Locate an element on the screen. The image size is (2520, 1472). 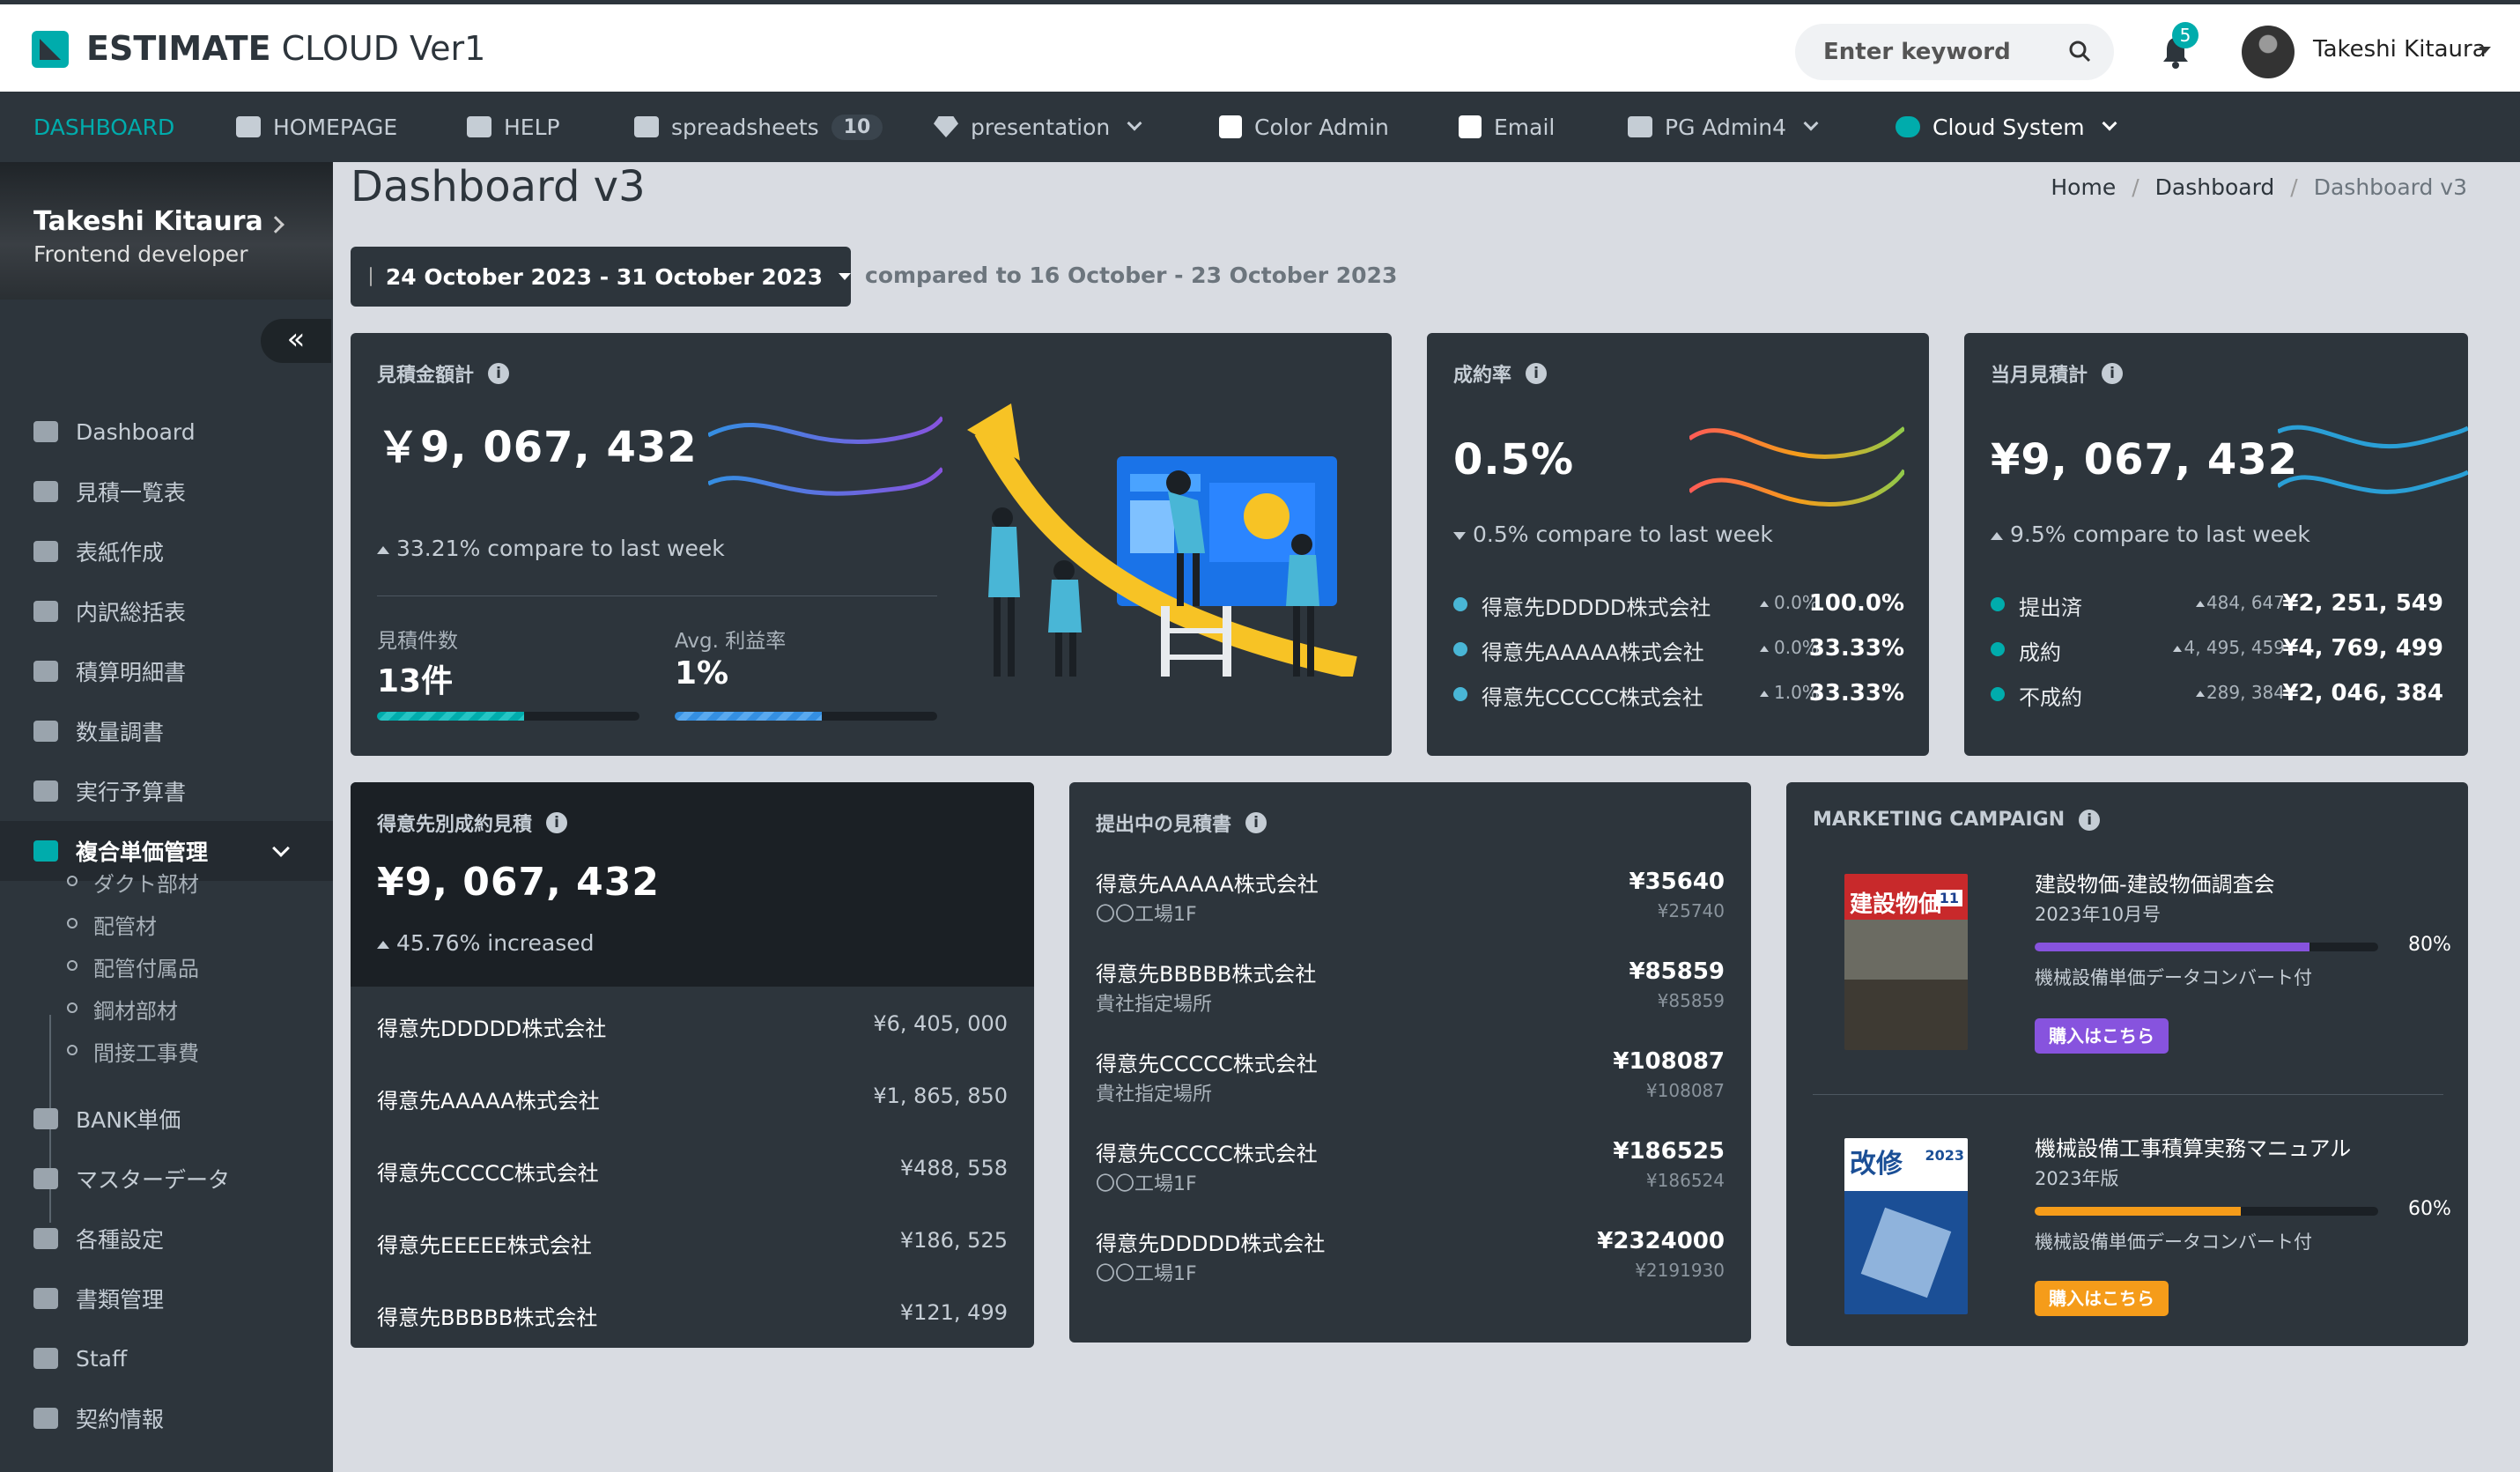
list-item: 得意先BBBBB株式会社 貴社指定場所 ¥85859 ¥85859 is located at coordinates (1410, 988).